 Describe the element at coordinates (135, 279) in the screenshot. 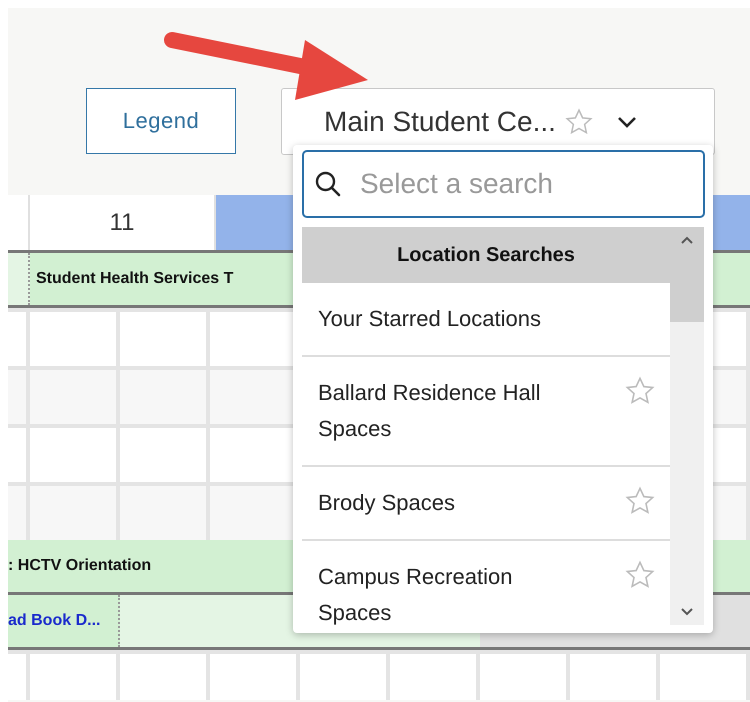

I see `event-title: Student Health Services T` at that location.